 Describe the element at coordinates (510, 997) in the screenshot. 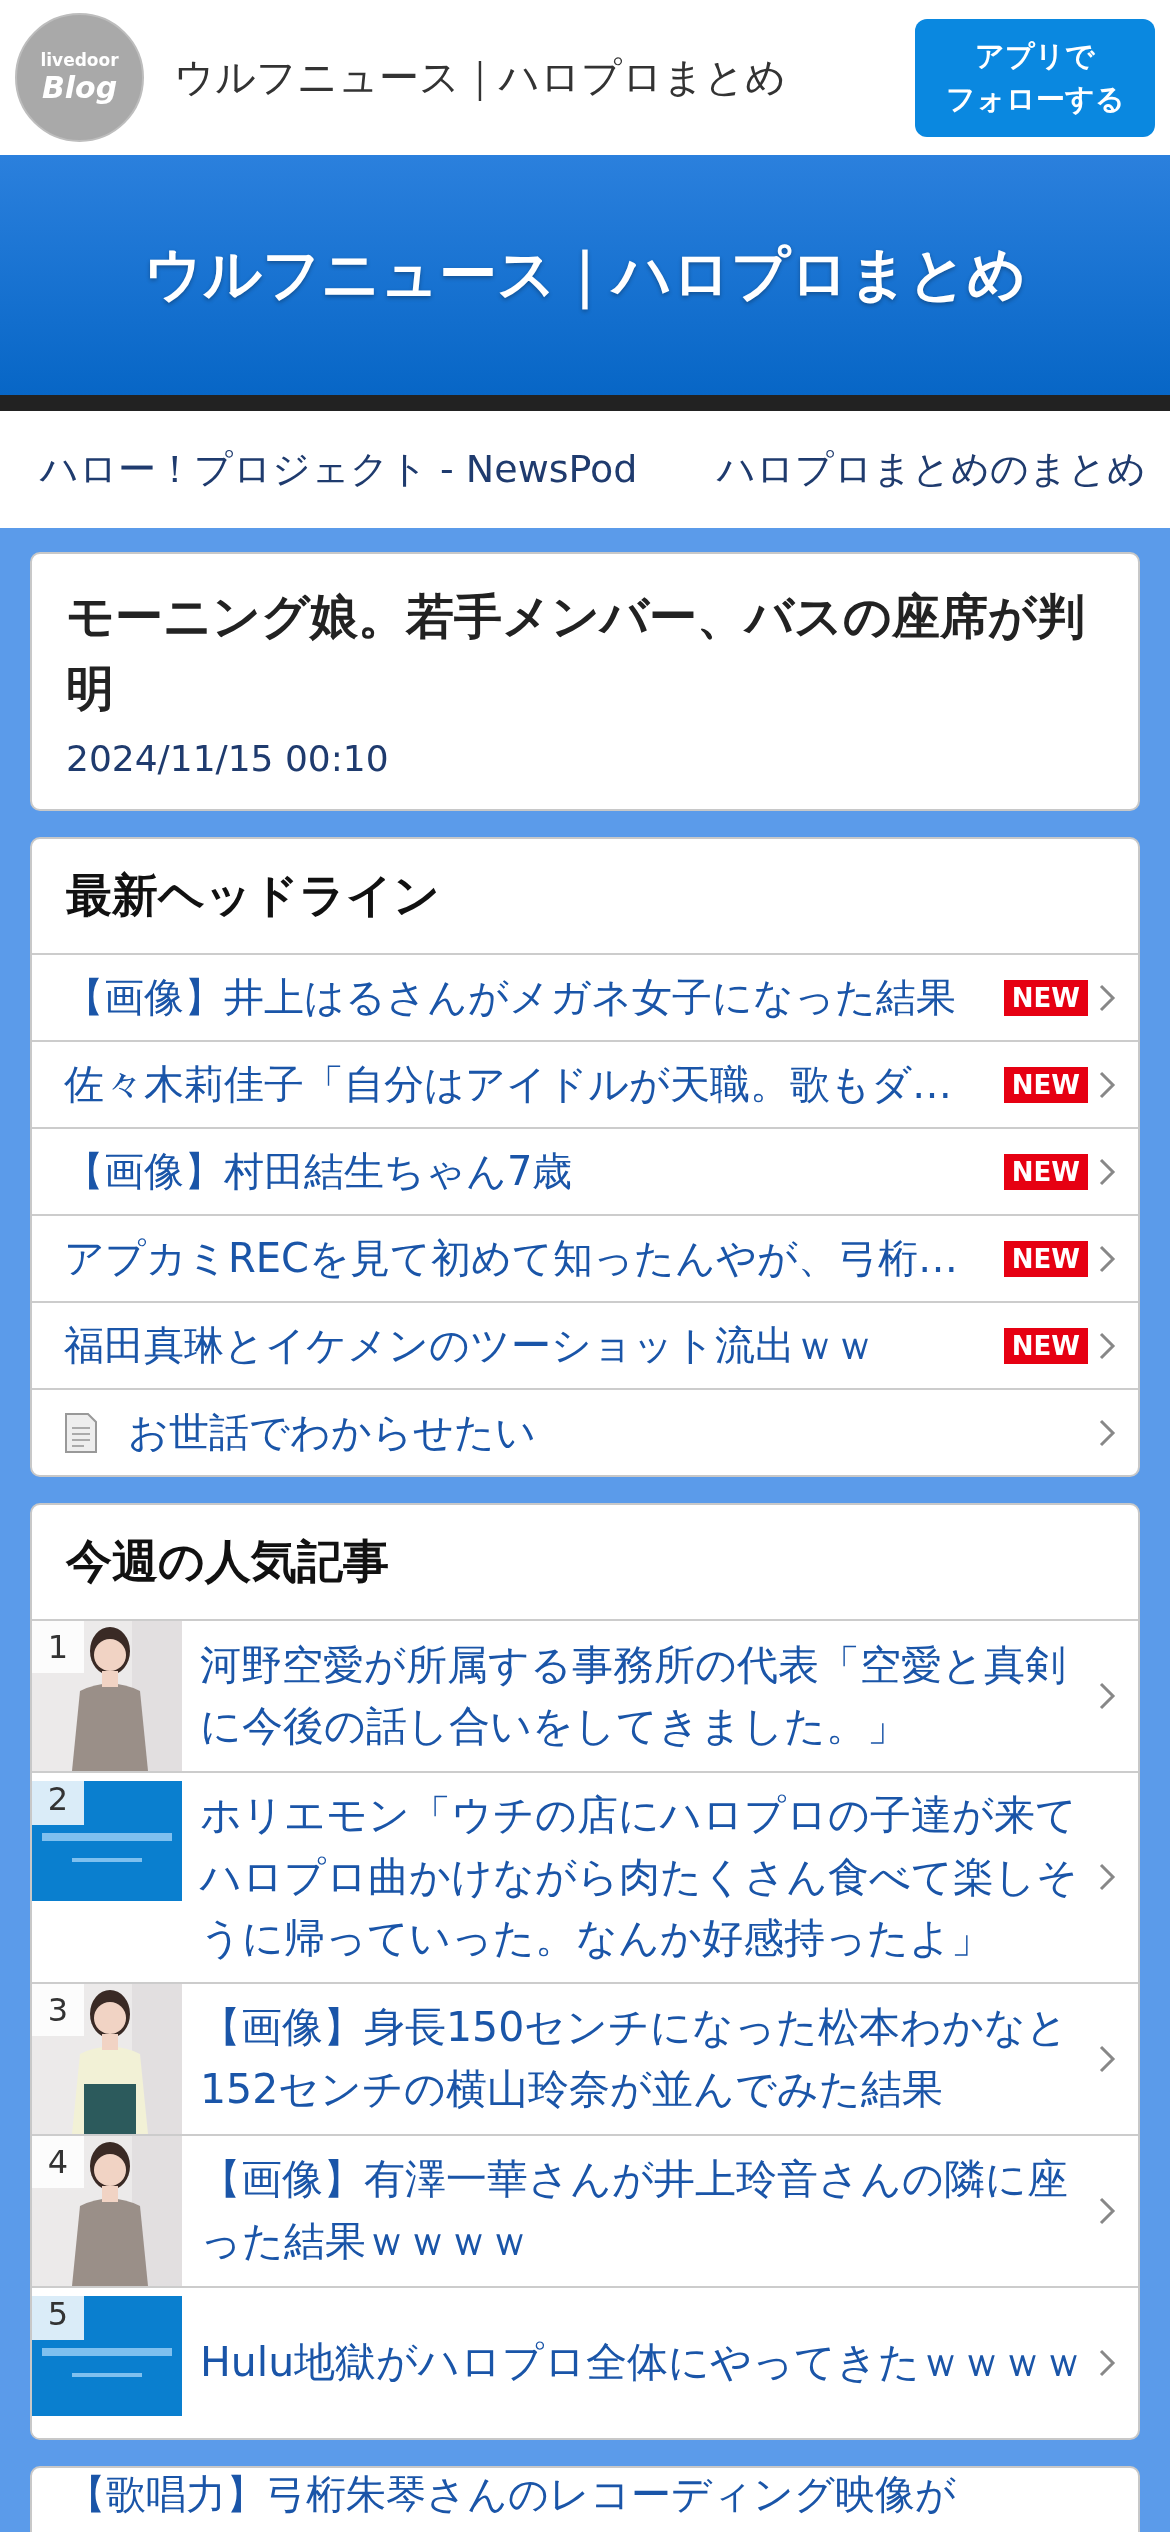

I see `headline-text: 【画像】井上はるさんがメガネ女子になった結果` at that location.